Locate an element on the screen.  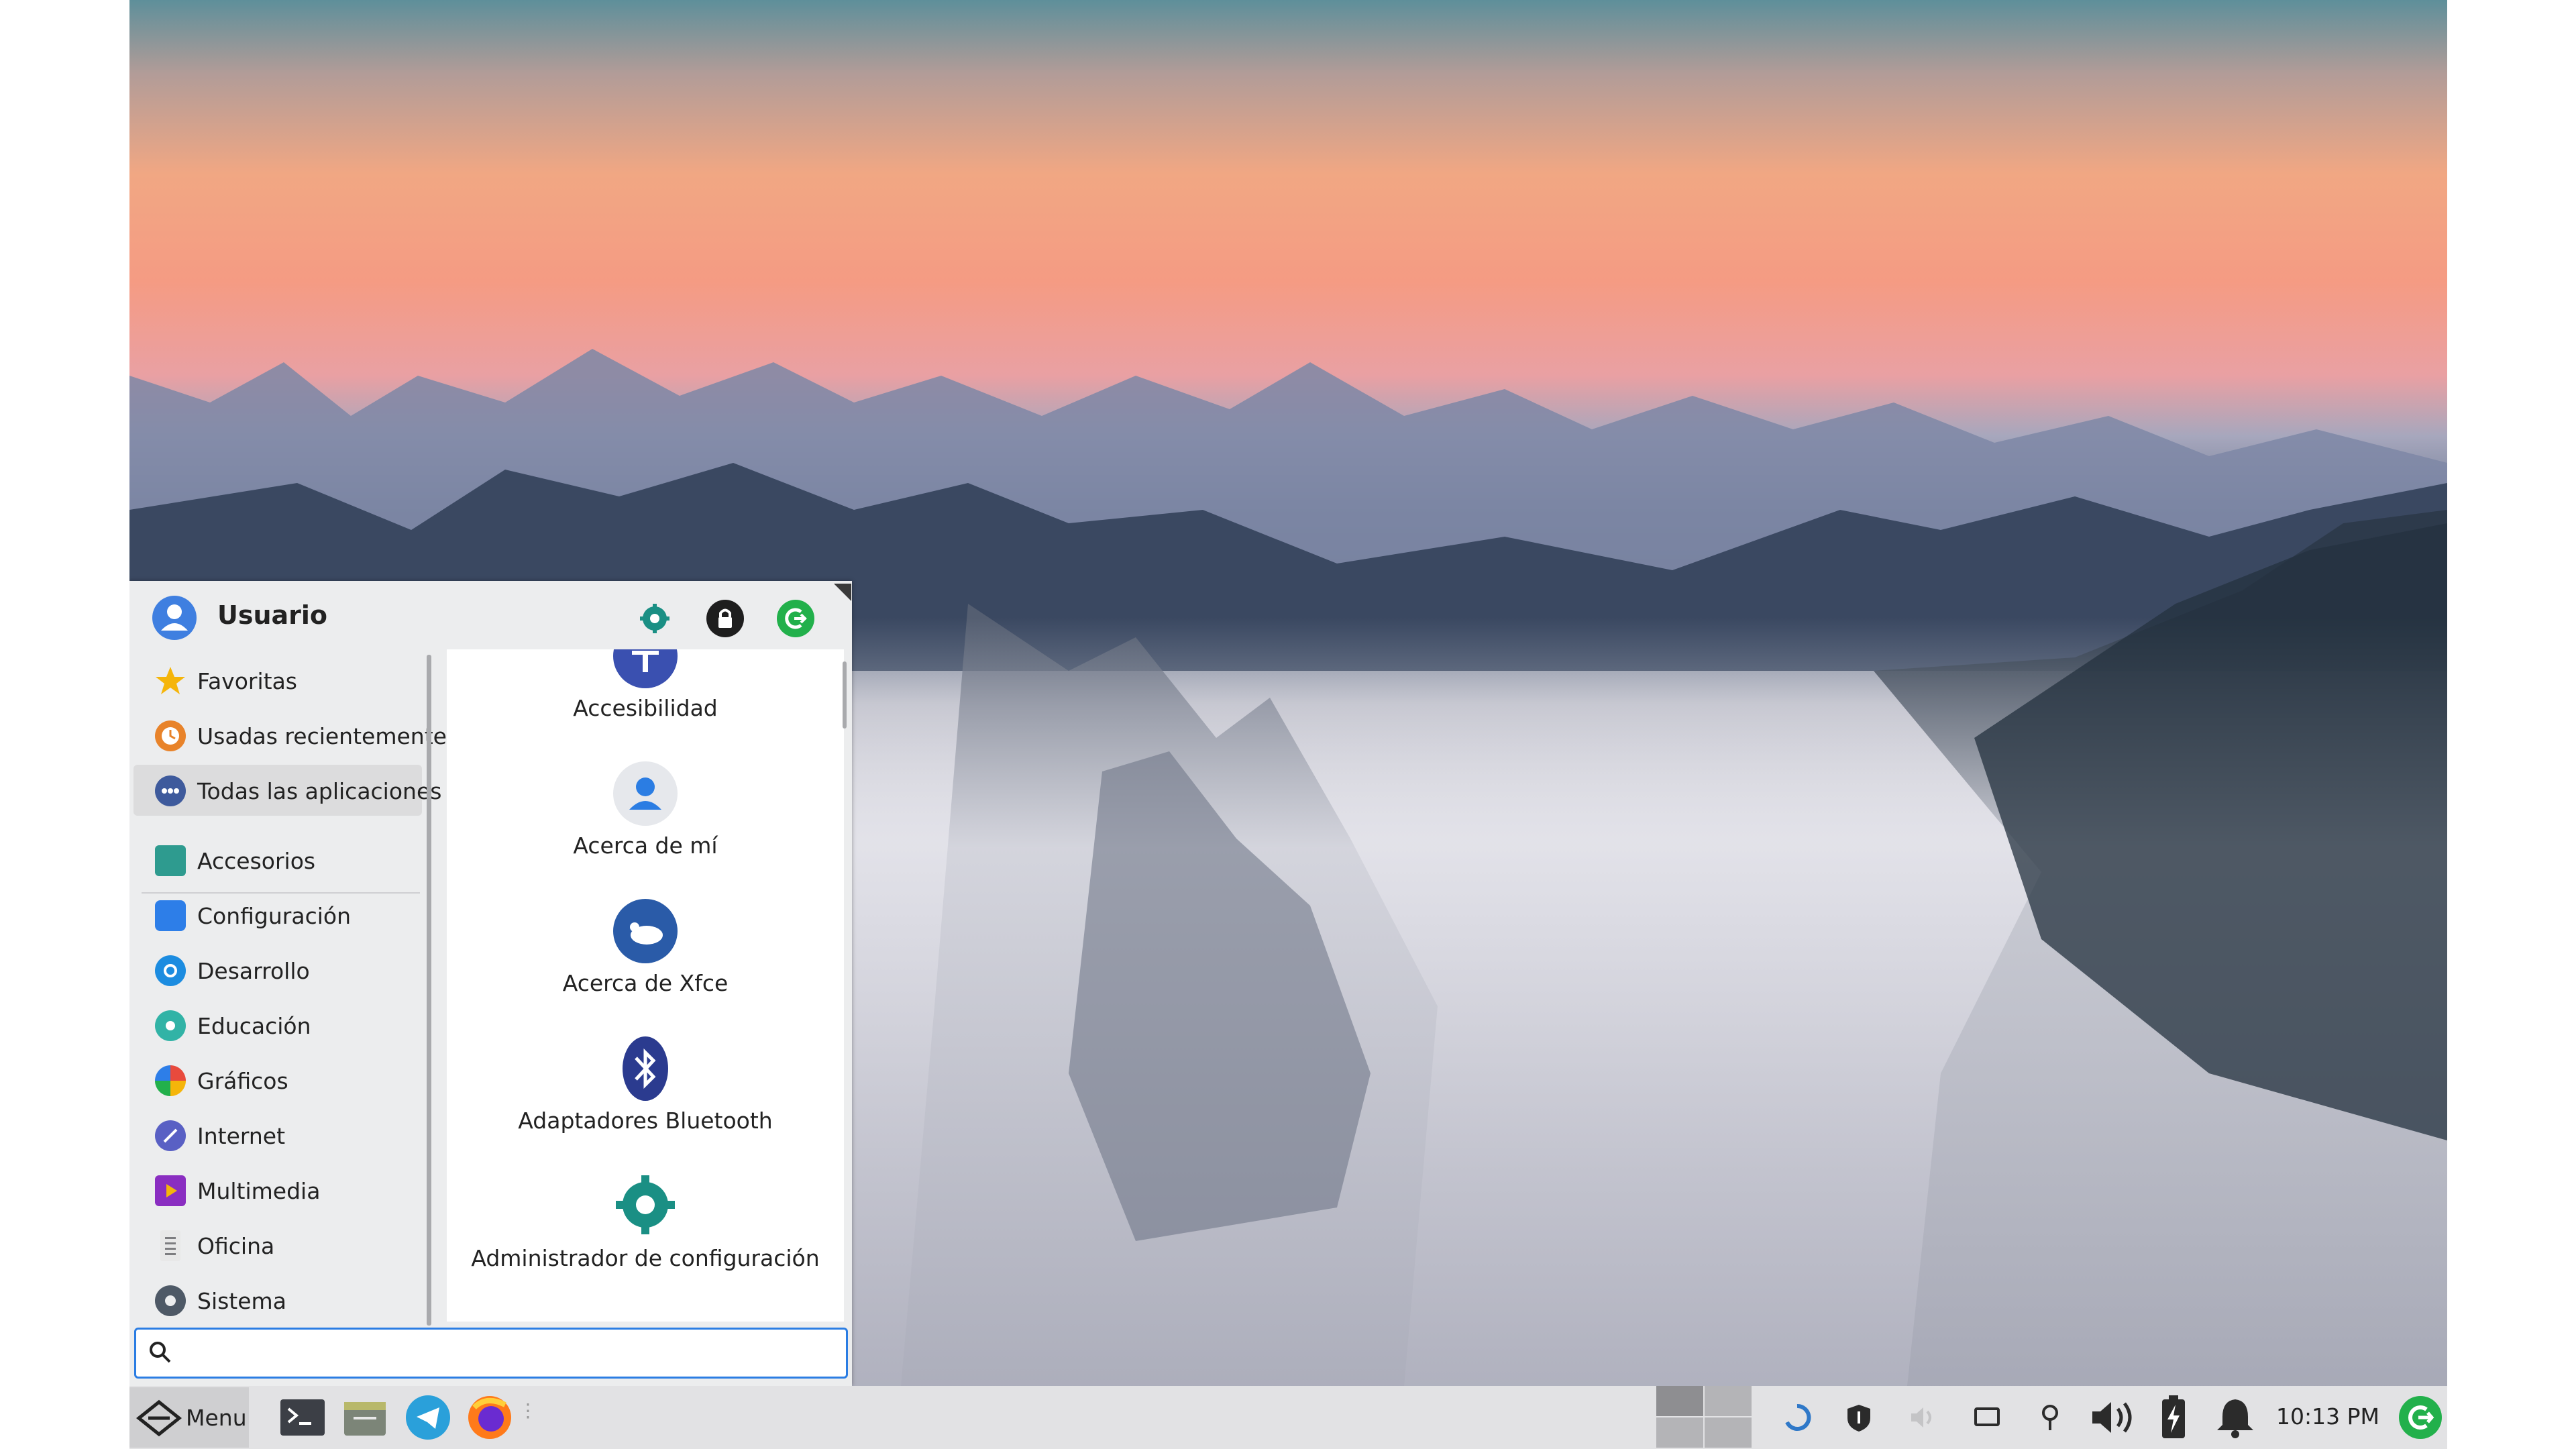
lock-screen-button is located at coordinates (725, 618).